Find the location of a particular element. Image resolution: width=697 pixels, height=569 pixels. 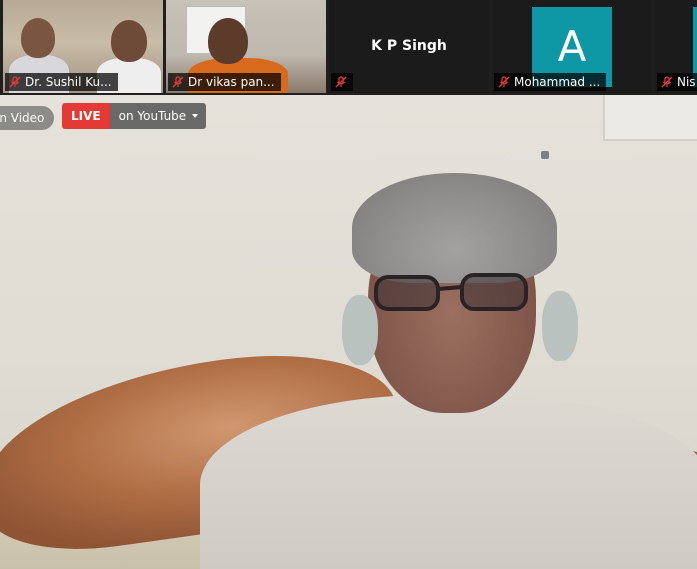

live-target-label: on YouTube is located at coordinates (152, 116).